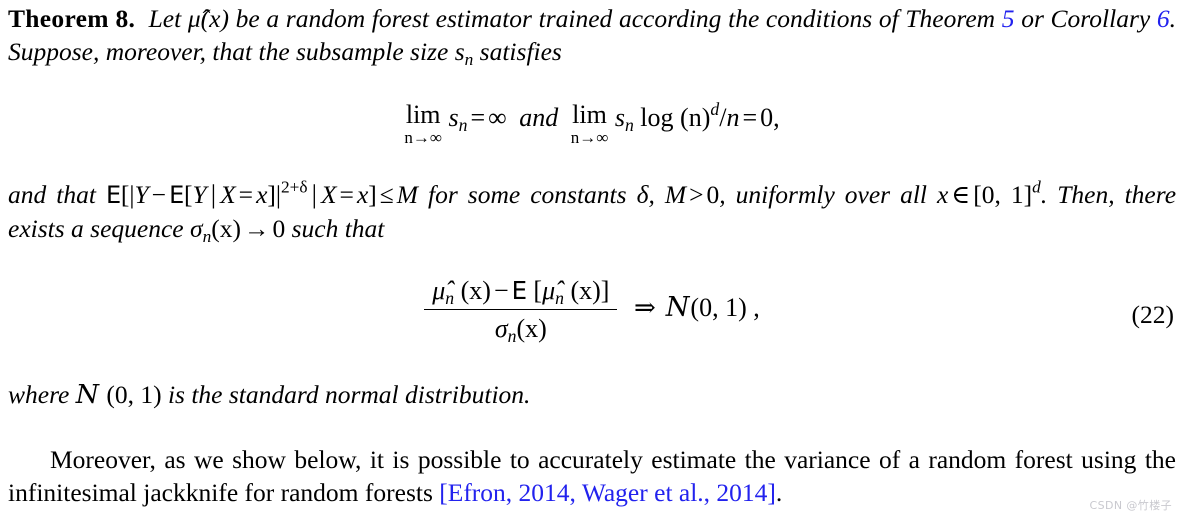 The image size is (1184, 515). I want to click on normal-args-inline: (0, 1), so click(133, 394).